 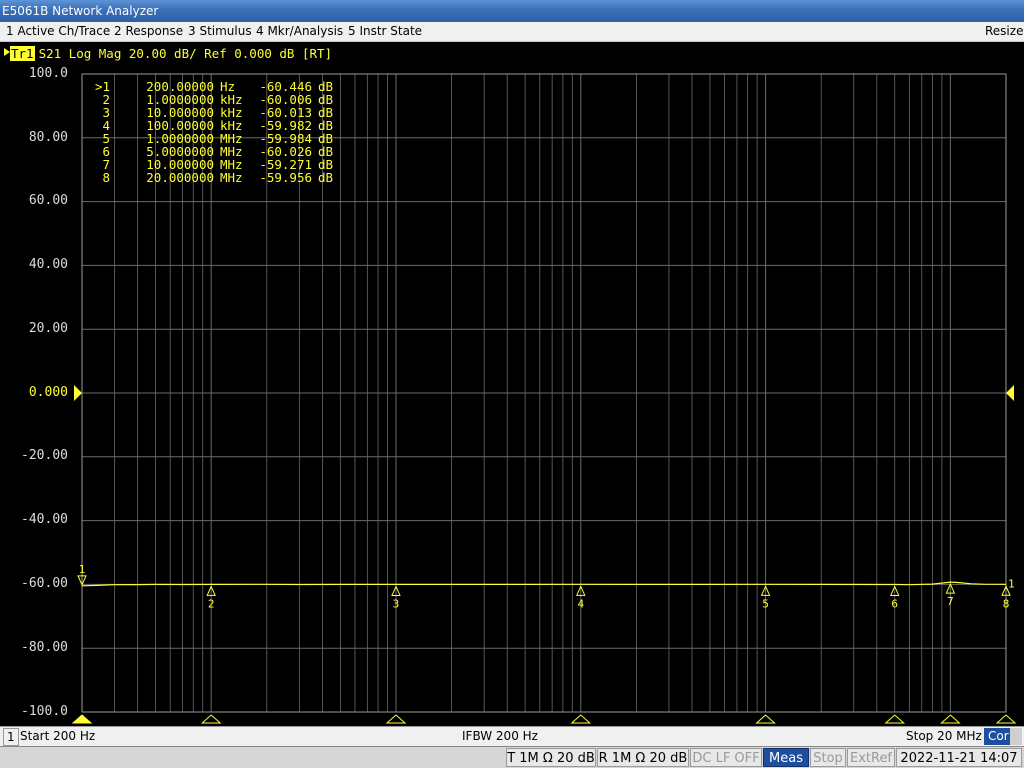 What do you see at coordinates (643, 757) in the screenshot?
I see `r-input-status: R 1M Ω 20 dB` at bounding box center [643, 757].